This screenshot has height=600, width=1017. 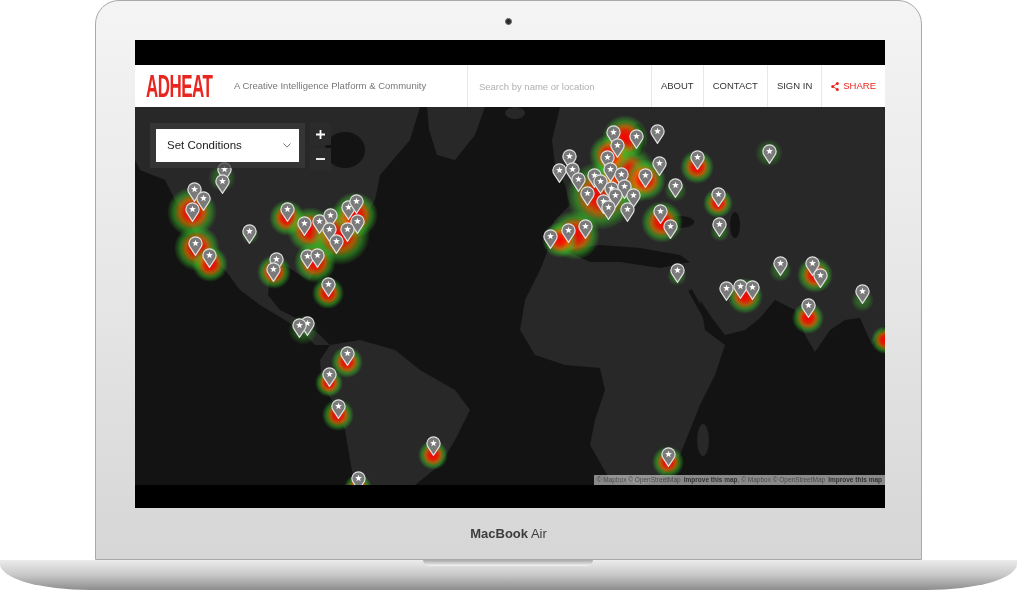 I want to click on sea-shape, so click(x=735, y=225).